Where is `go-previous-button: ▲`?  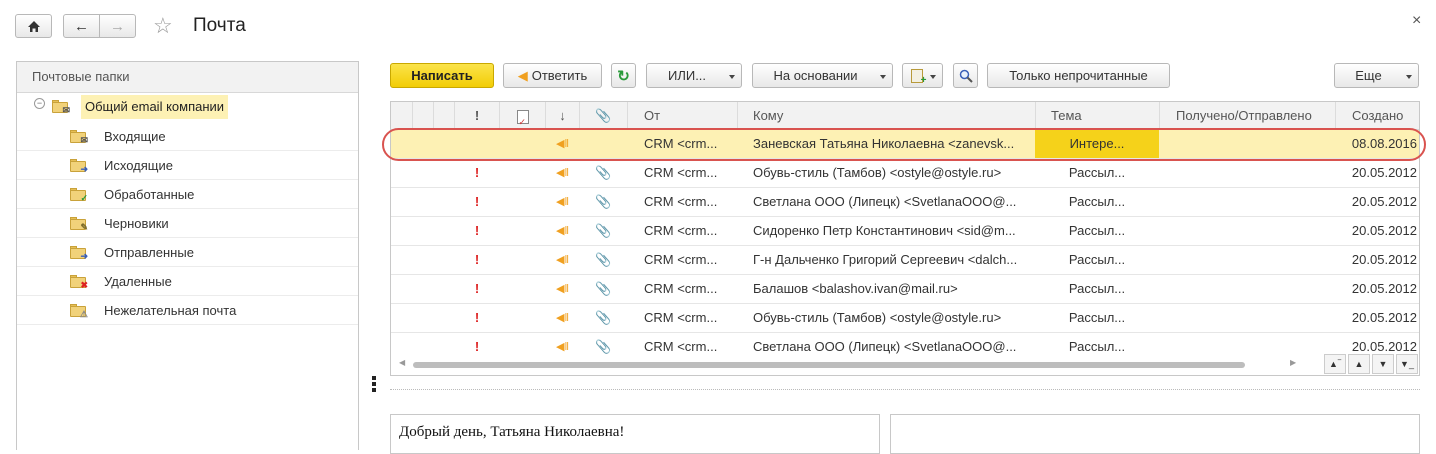 go-previous-button: ▲ is located at coordinates (1359, 364).